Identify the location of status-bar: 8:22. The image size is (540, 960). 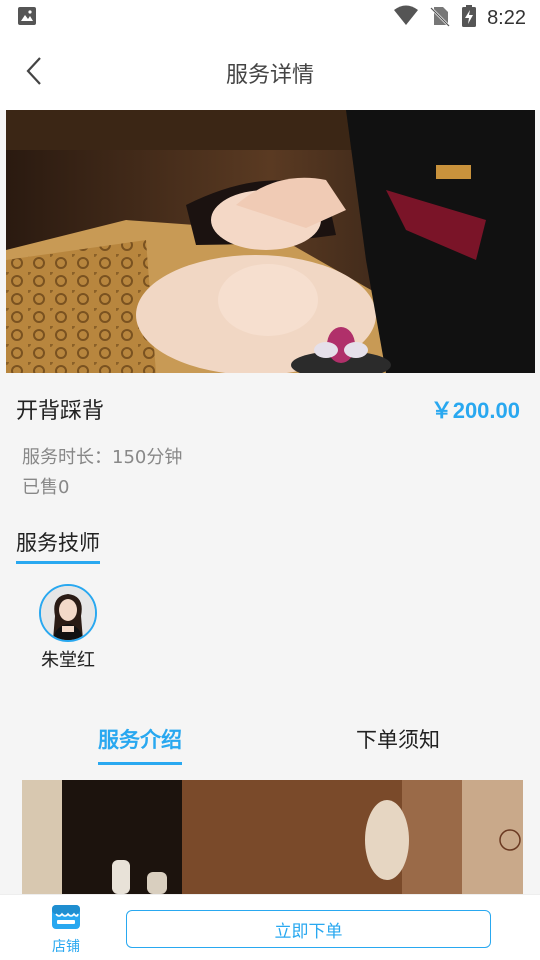
(270, 18).